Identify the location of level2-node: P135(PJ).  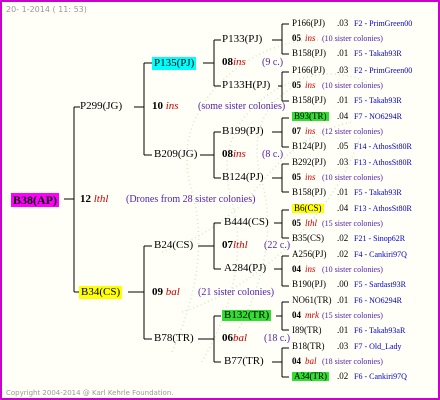
(174, 63).